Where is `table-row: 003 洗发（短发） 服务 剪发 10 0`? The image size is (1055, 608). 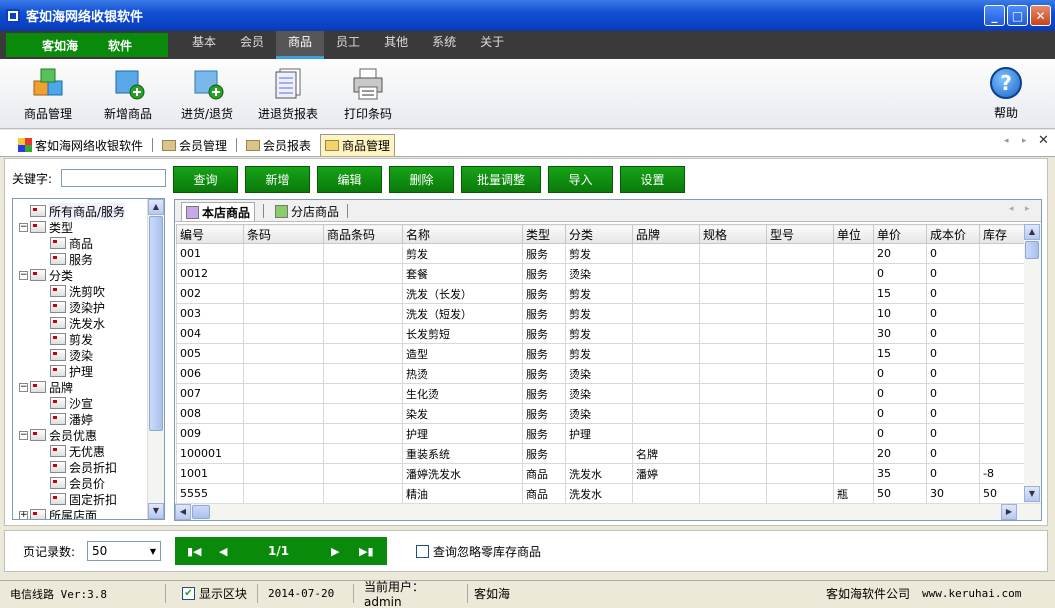 table-row: 003 洗发（短发） 服务 剪发 10 0 is located at coordinates (600, 313).